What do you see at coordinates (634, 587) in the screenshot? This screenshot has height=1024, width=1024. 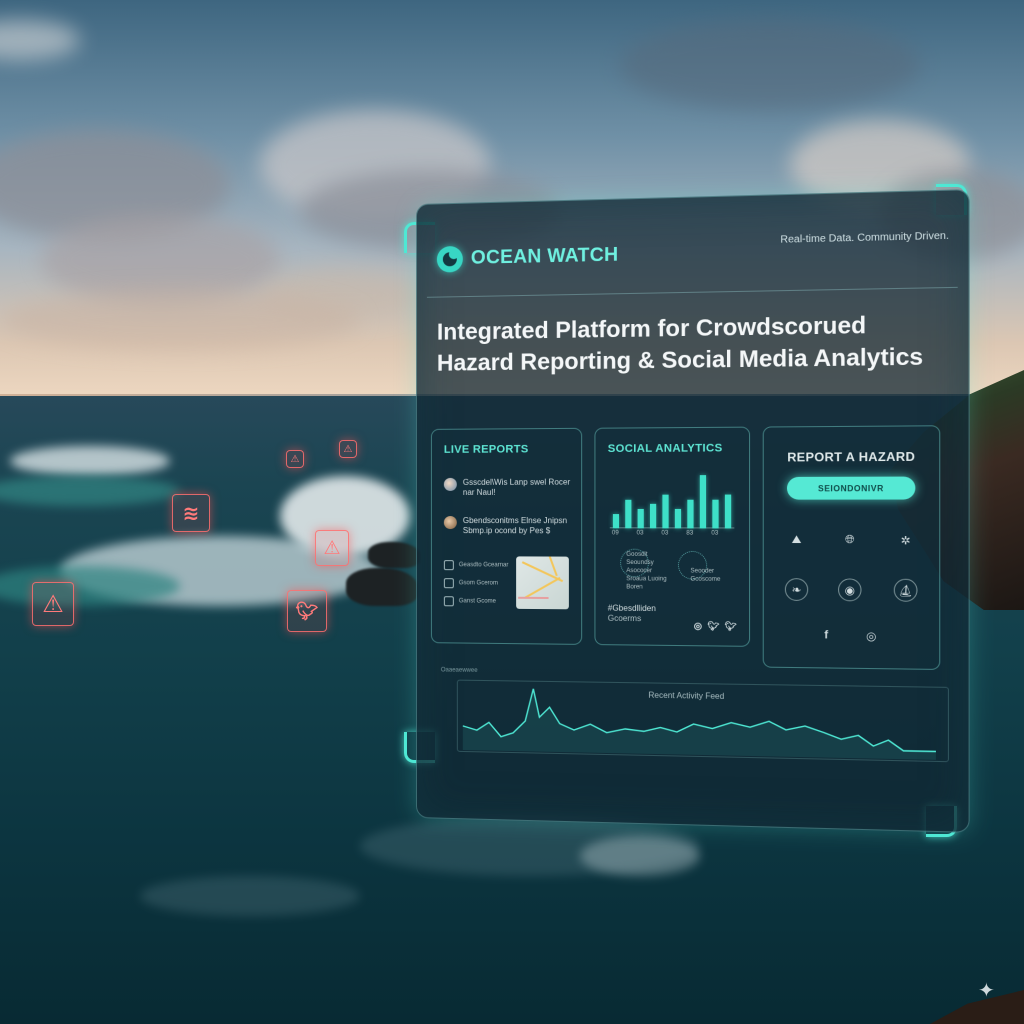 I see `analytics-list-item: Boren` at bounding box center [634, 587].